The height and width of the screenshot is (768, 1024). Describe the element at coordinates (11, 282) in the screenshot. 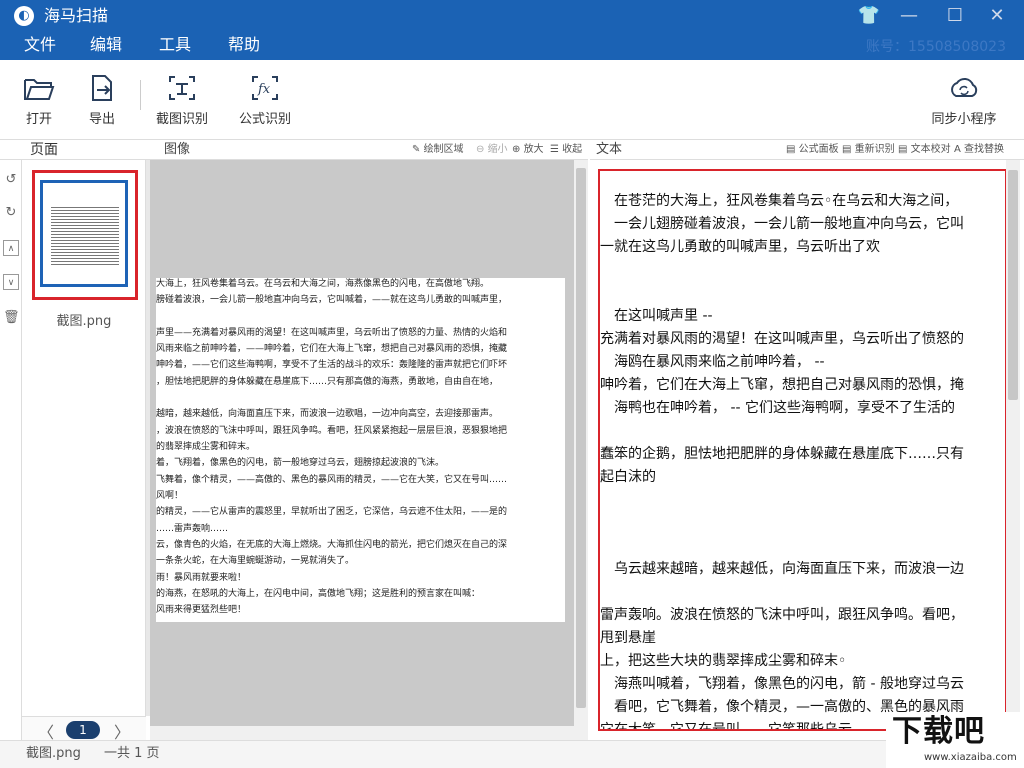

I see `move-down-icon: ∨` at that location.